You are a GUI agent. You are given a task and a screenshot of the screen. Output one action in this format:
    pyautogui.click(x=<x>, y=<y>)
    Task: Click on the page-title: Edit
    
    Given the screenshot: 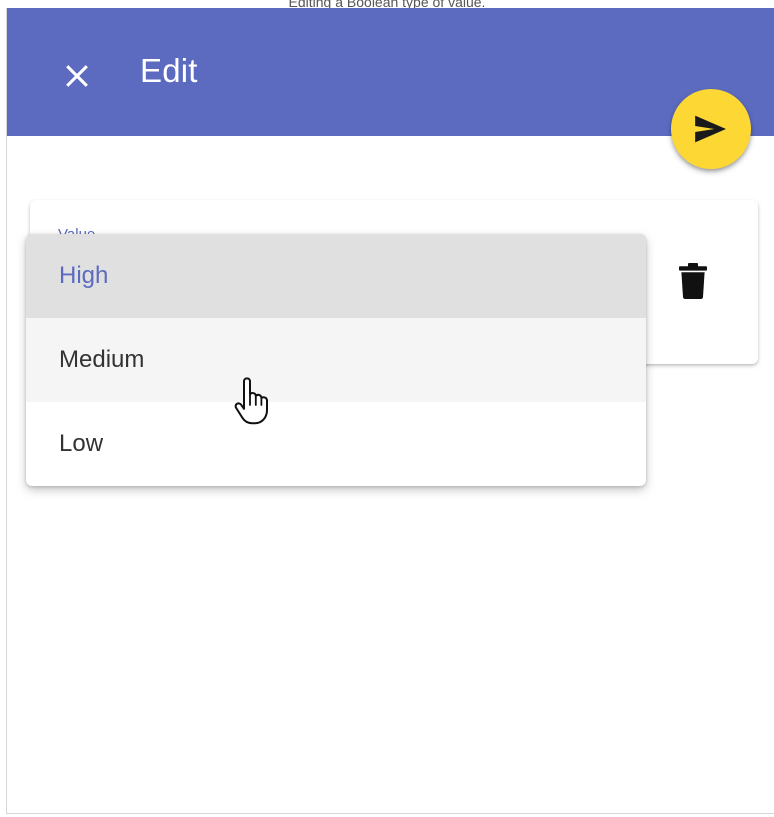 What is the action you would take?
    pyautogui.click(x=169, y=70)
    